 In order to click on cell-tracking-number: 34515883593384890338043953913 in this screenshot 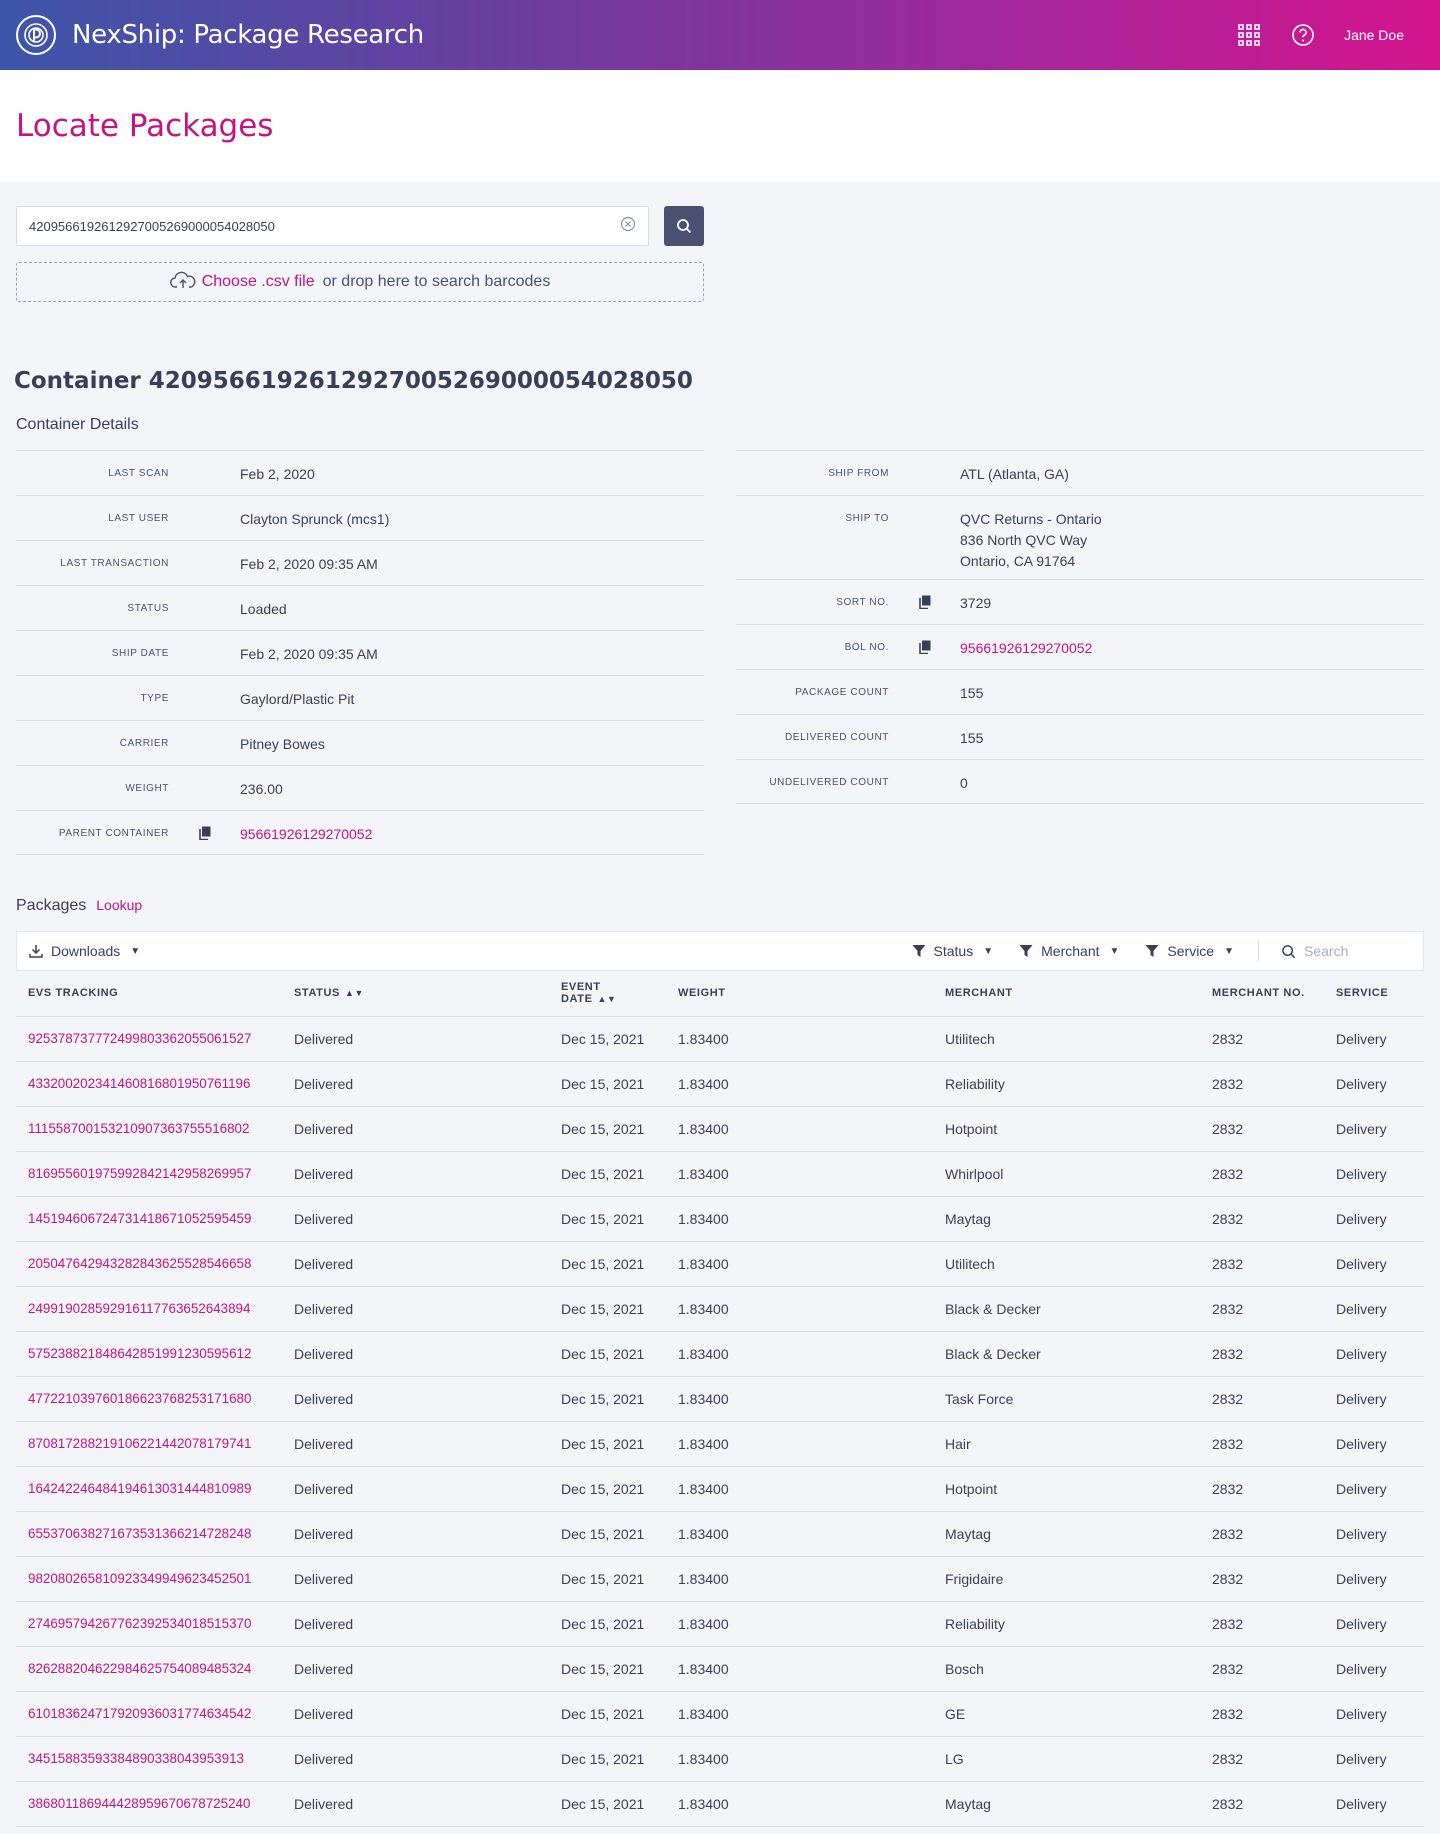, I will do `click(149, 1759)`.